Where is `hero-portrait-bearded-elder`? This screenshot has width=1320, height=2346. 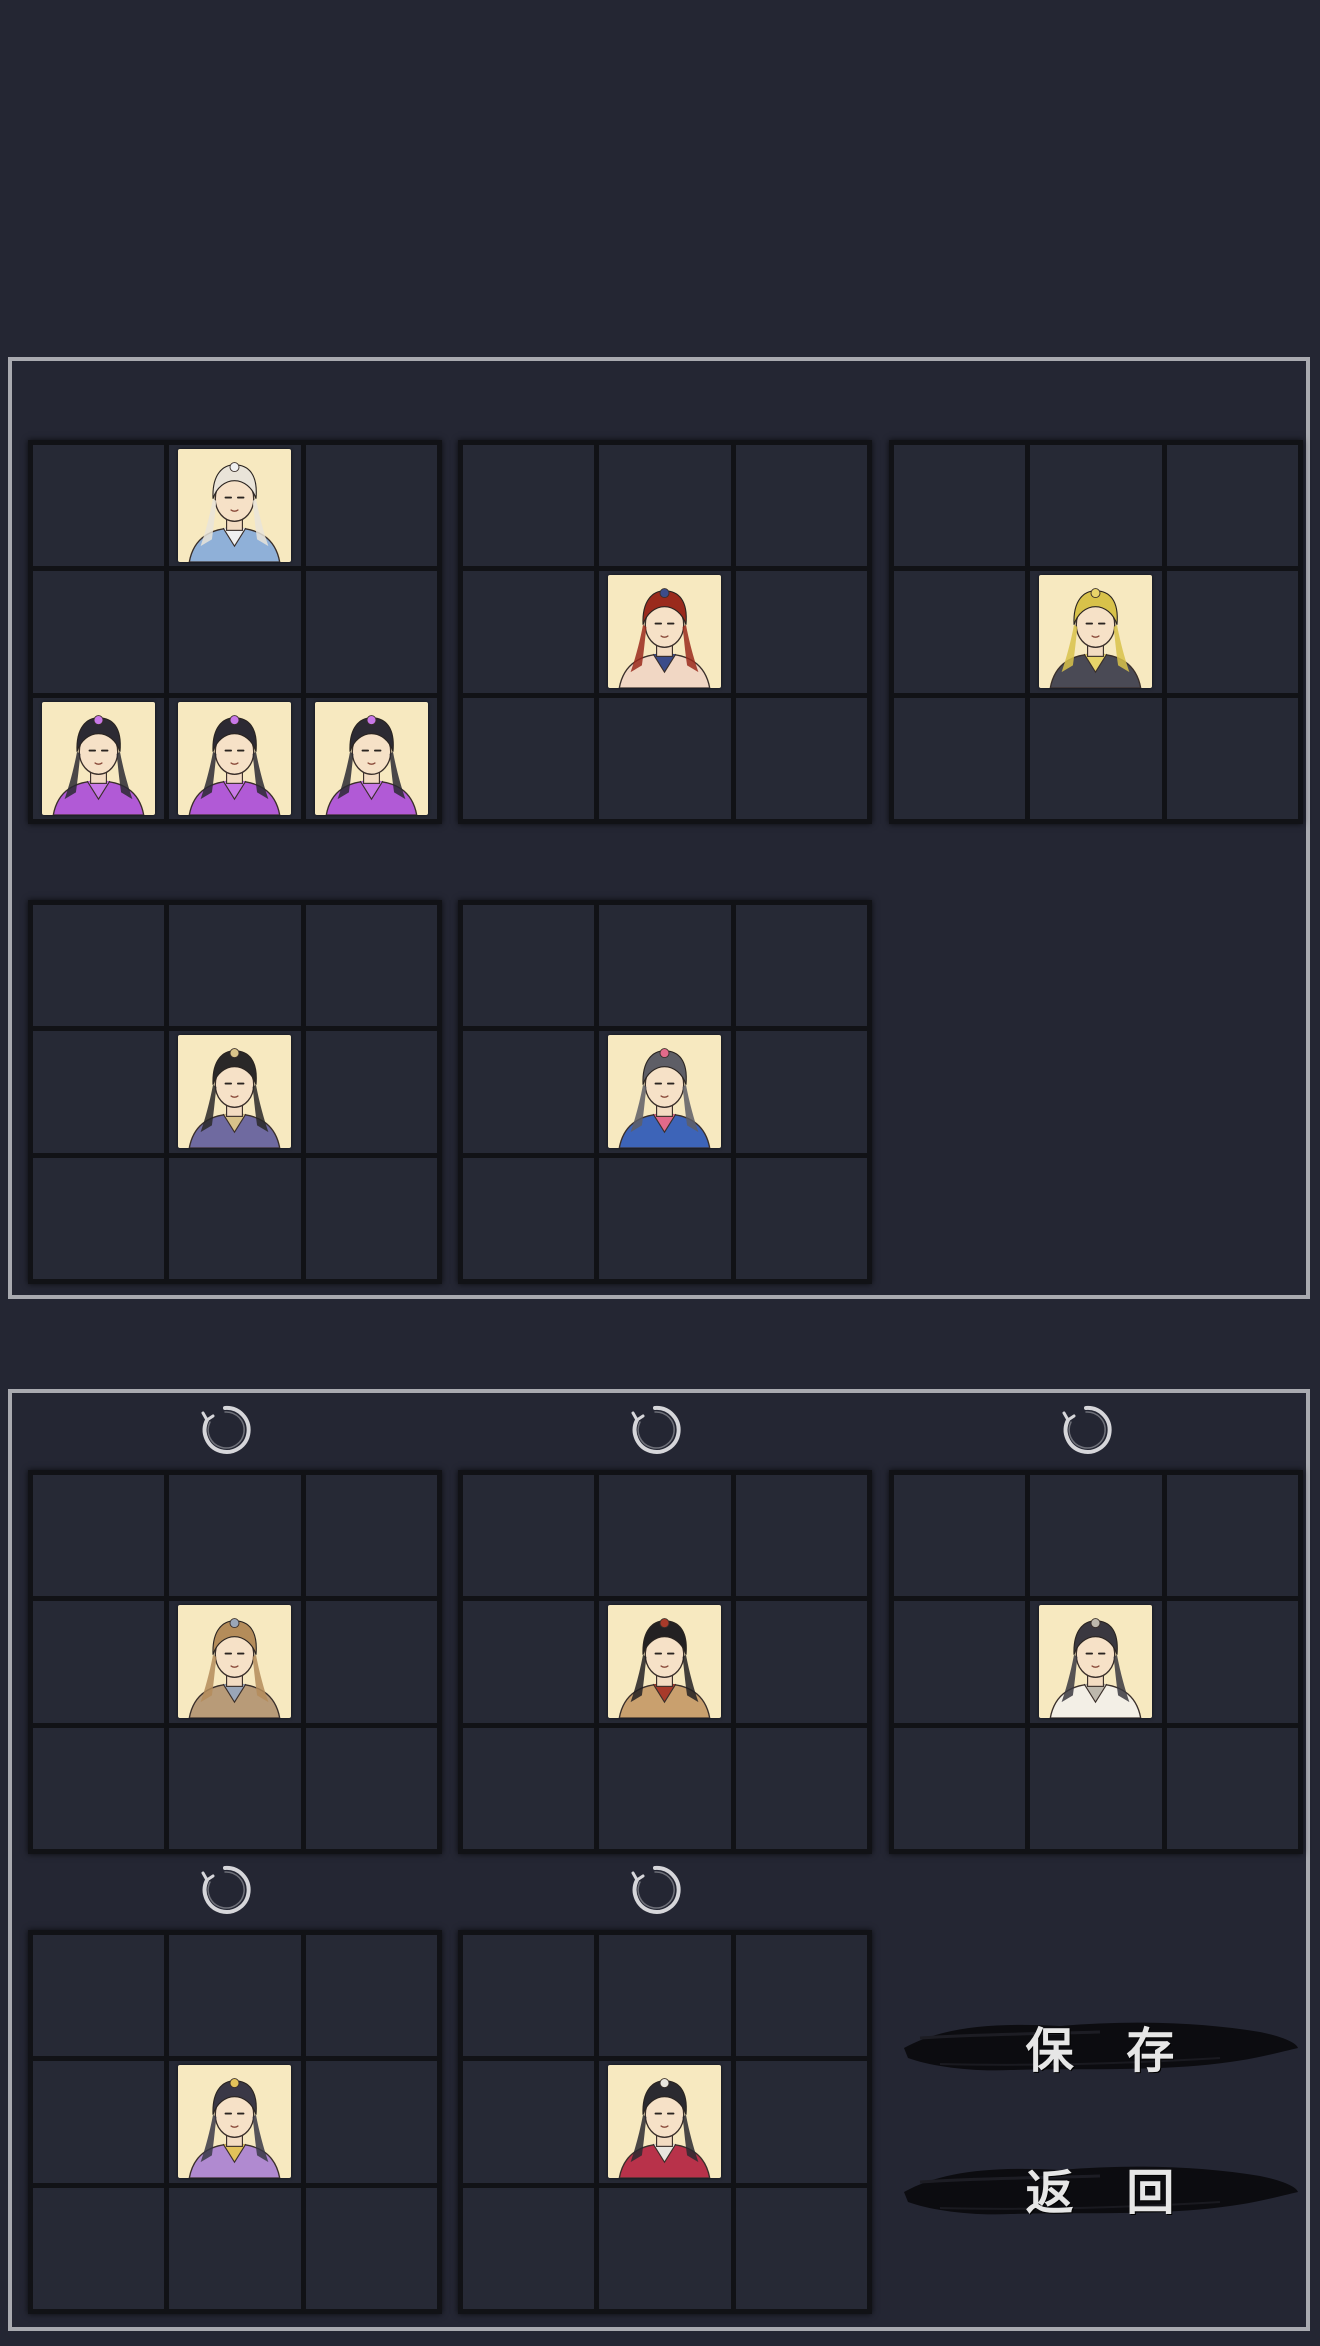 hero-portrait-bearded-elder is located at coordinates (1096, 632).